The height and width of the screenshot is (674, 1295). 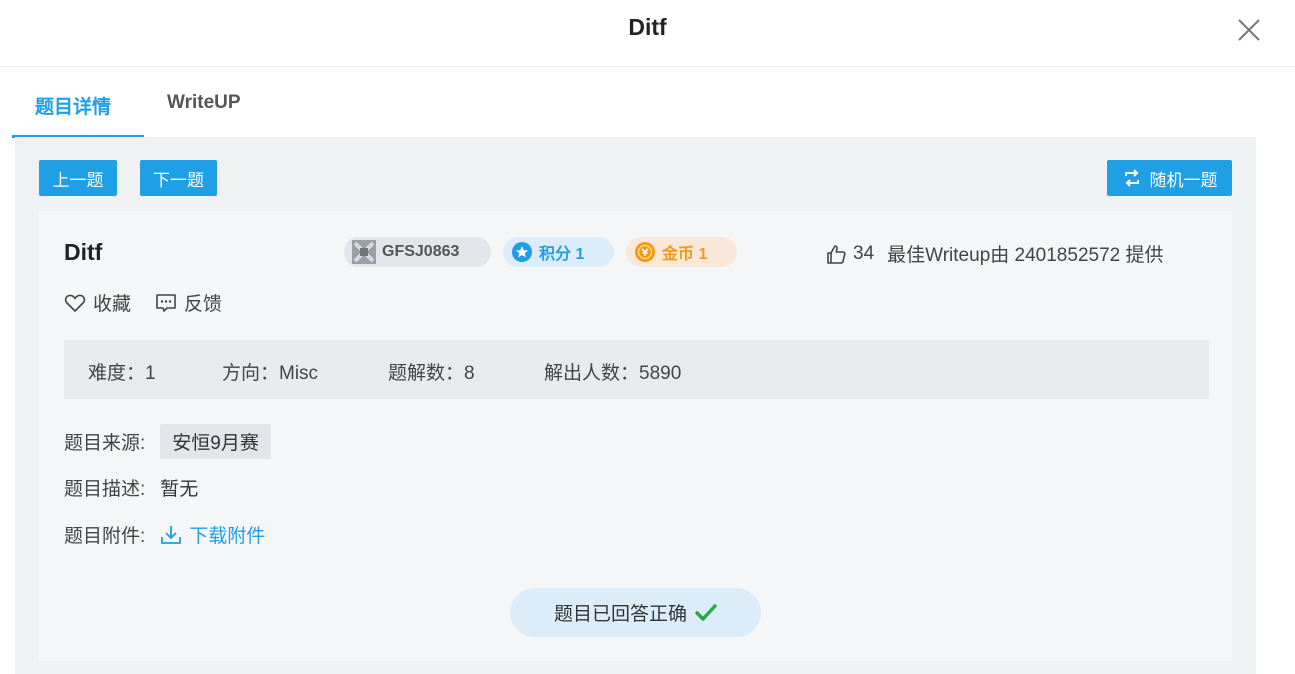 I want to click on prev-challenge-button: 上一题, so click(x=78, y=178).